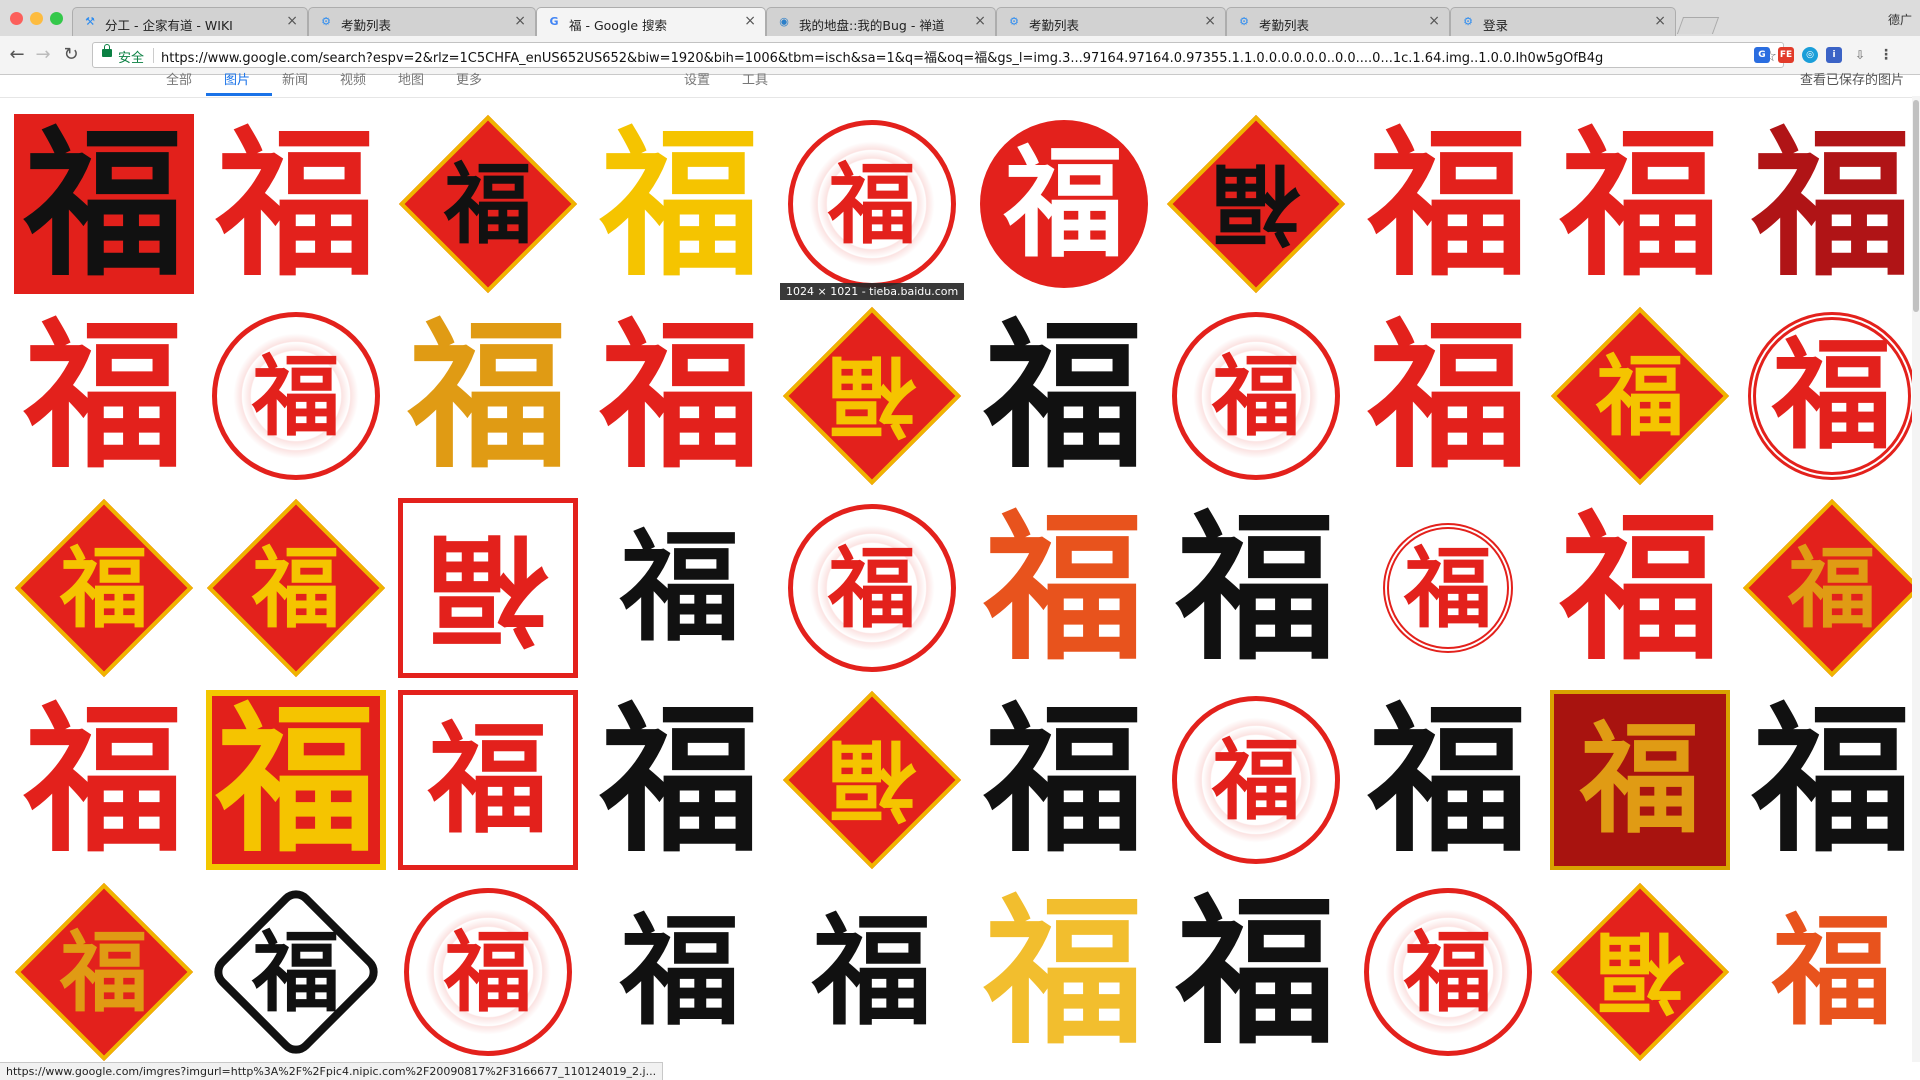 Image resolution: width=1920 pixels, height=1080 pixels. What do you see at coordinates (295, 78) in the screenshot?
I see `nav-news: 新闻` at bounding box center [295, 78].